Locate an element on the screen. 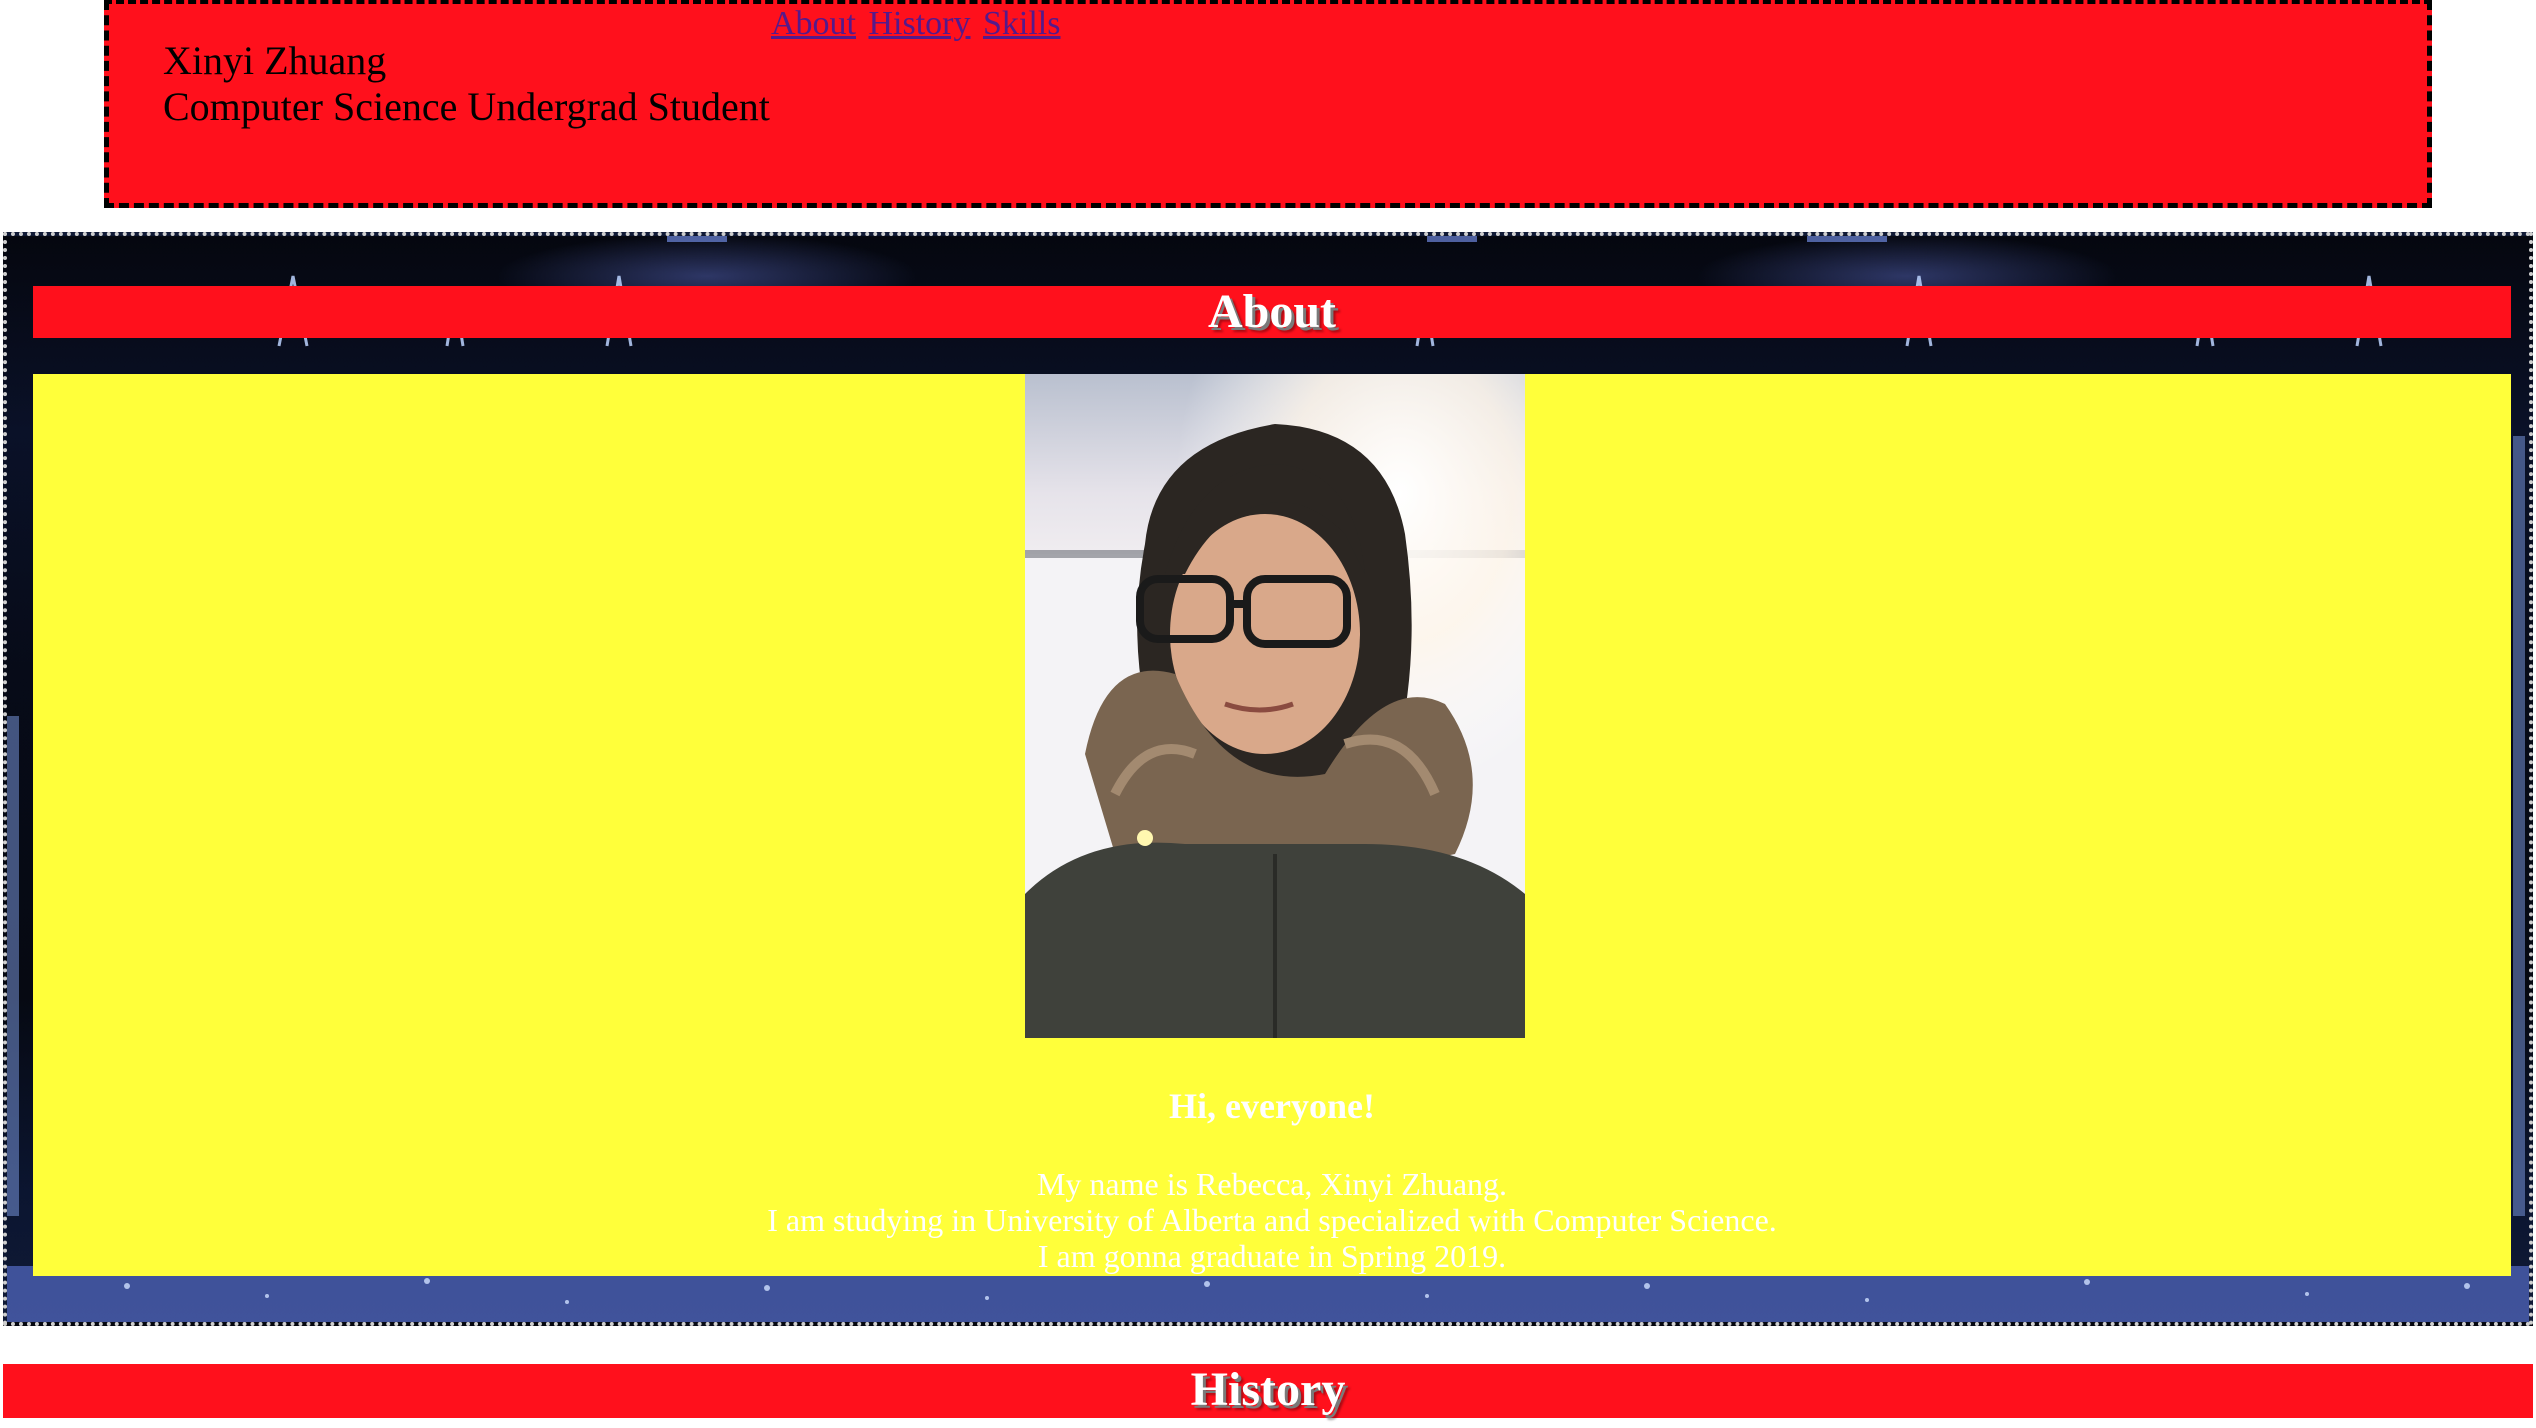 The width and height of the screenshot is (2536, 1428). top-nav: About History Skills is located at coordinates (917, 24).